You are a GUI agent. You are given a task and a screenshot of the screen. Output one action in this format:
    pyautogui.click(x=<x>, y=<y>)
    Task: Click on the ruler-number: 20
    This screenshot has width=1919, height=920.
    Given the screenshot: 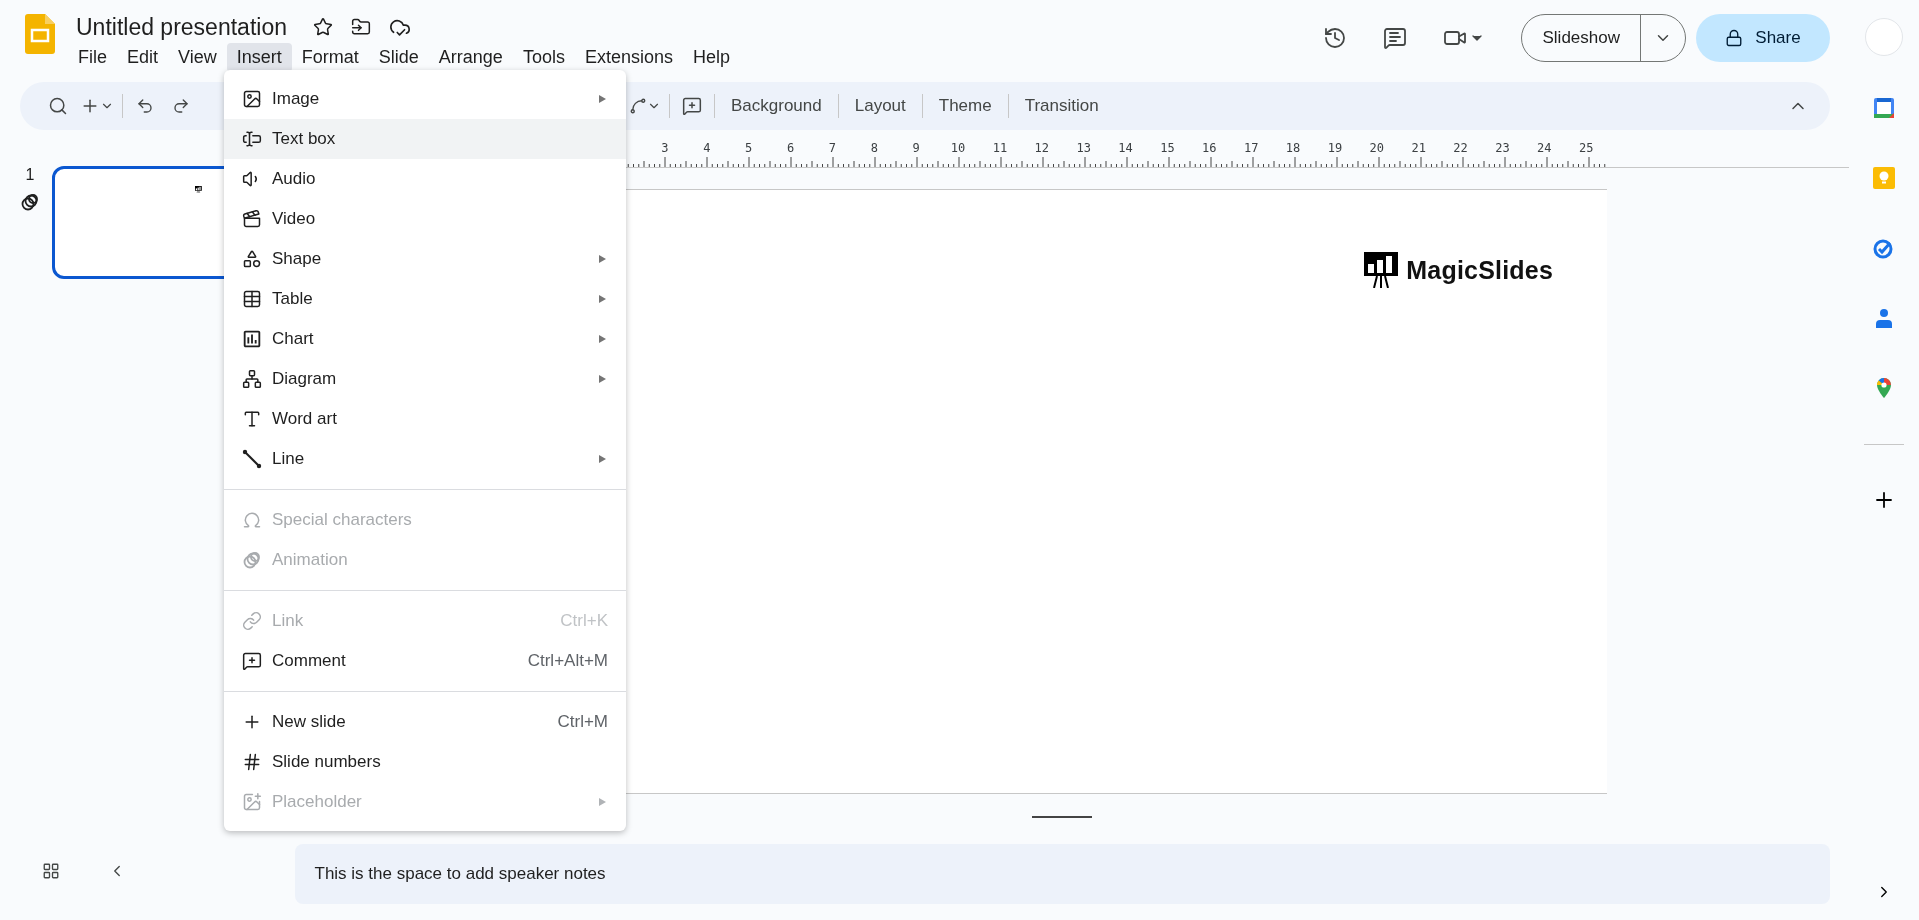 What is the action you would take?
    pyautogui.click(x=1377, y=148)
    